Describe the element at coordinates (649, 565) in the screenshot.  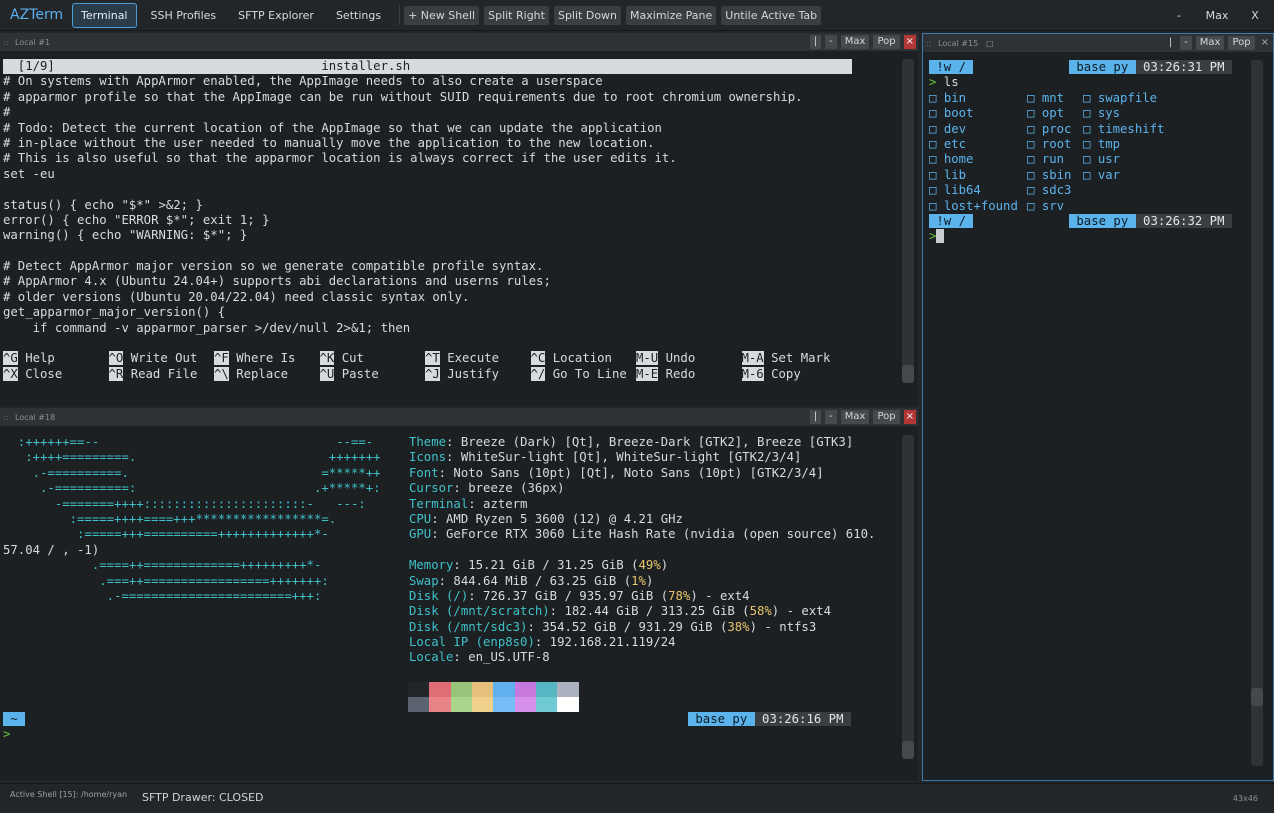
I see `info-percent: 49%` at that location.